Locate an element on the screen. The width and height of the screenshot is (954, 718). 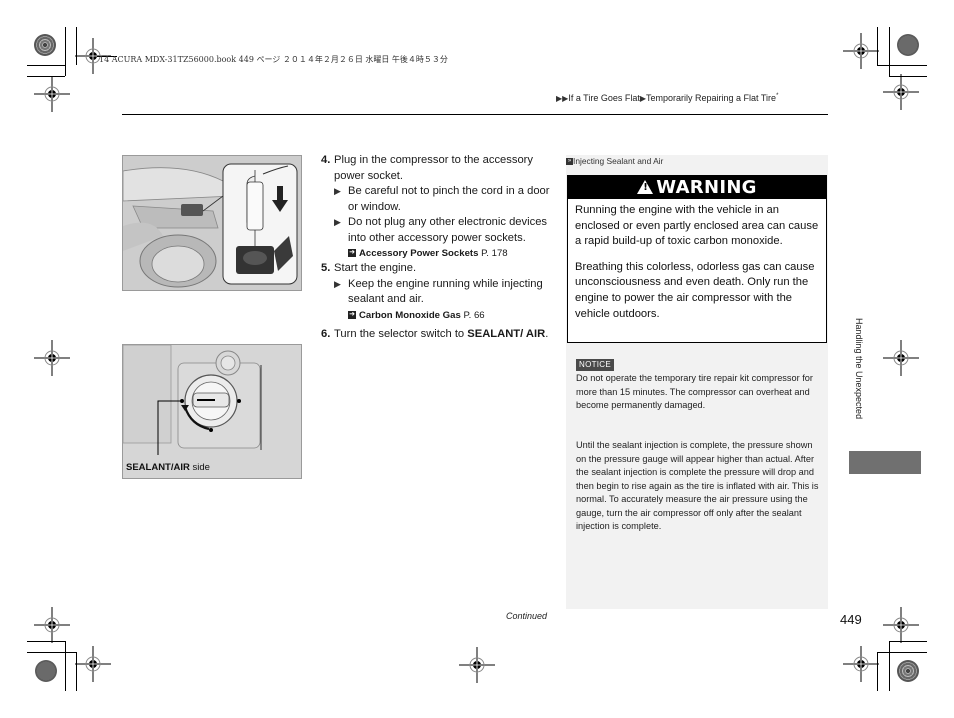
xref-page: P. 66 is located at coordinates (473, 315).